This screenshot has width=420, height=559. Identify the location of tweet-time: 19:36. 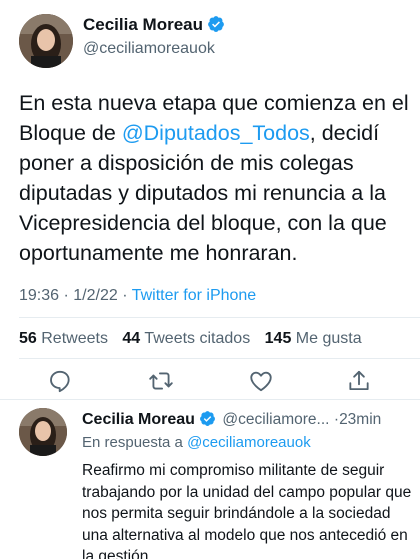
(39, 295).